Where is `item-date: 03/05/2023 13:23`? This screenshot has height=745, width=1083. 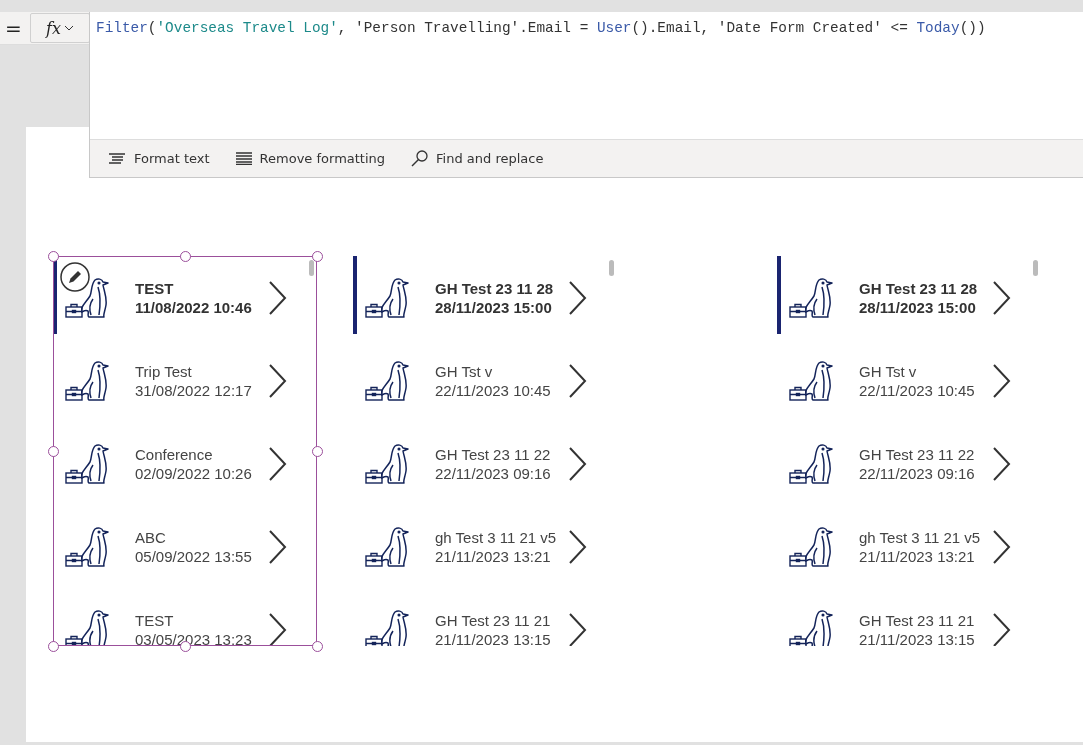 item-date: 03/05/2023 13:23 is located at coordinates (194, 637).